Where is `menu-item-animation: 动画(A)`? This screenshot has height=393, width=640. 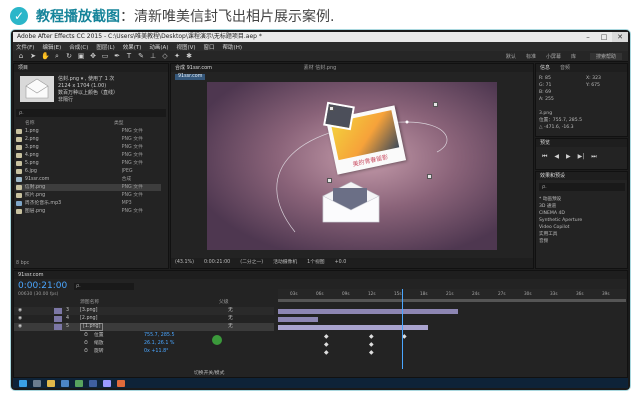
menu-item-animation: 动画(A) is located at coordinates (158, 47).